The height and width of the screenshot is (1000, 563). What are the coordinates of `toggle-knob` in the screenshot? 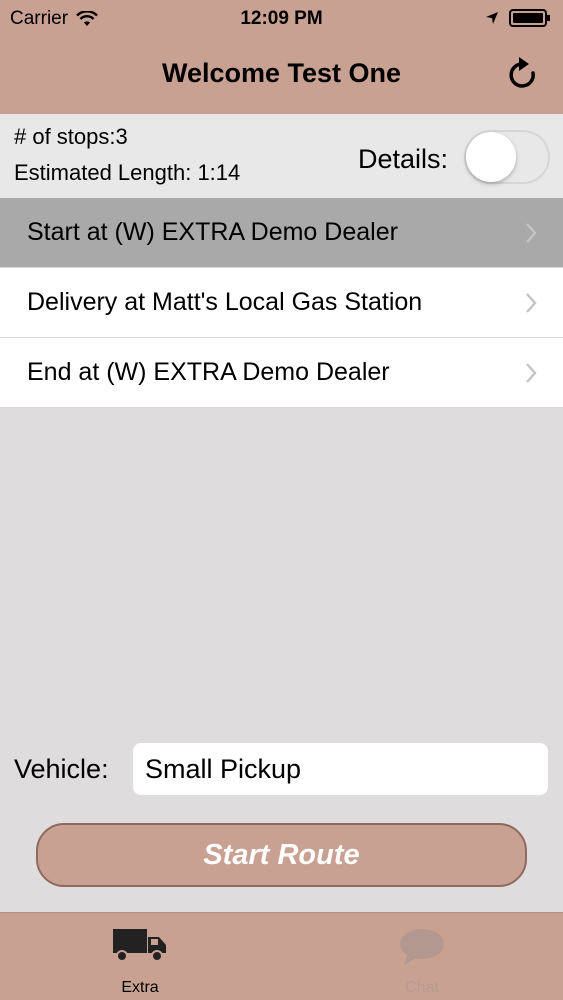 It's located at (491, 157).